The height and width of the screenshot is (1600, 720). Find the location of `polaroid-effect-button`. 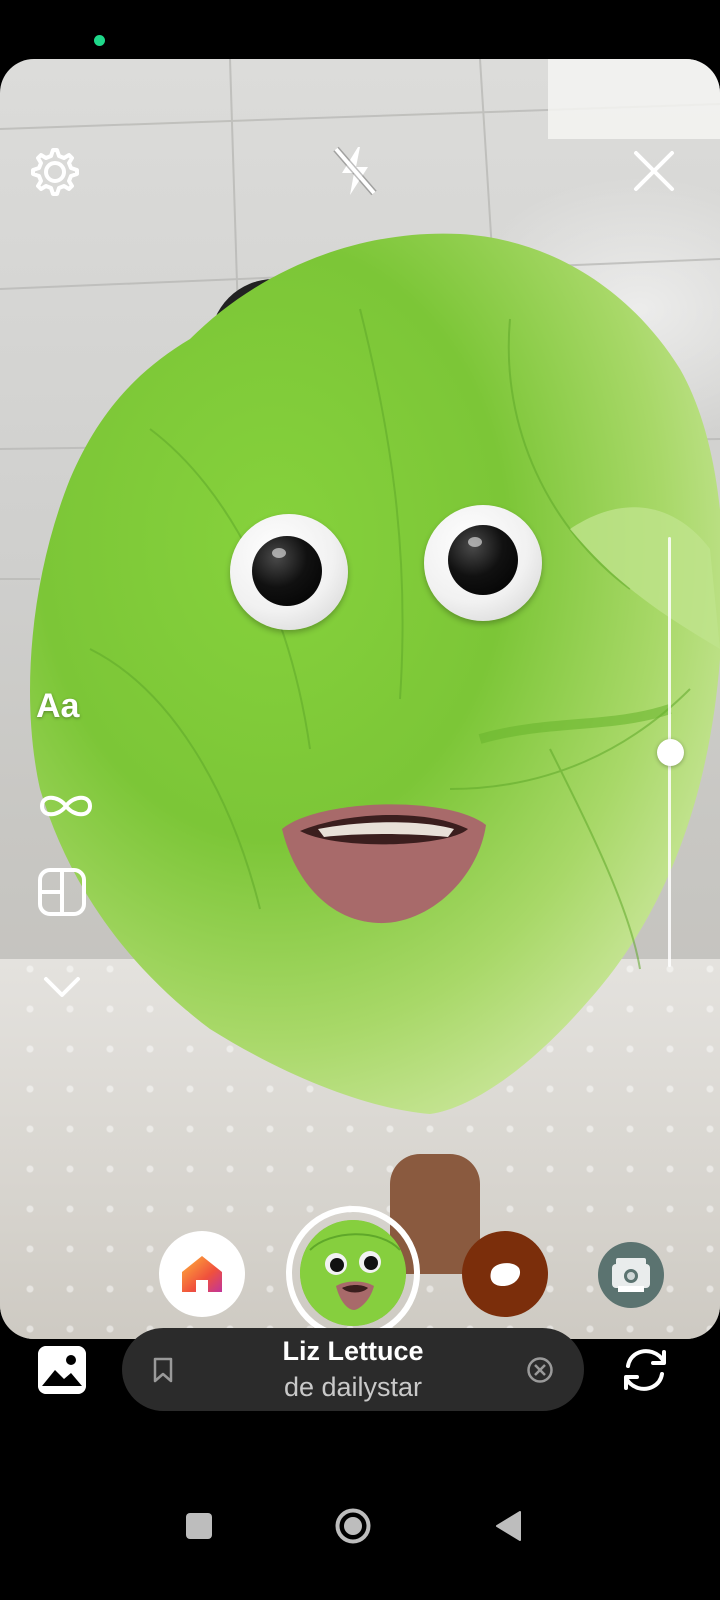

polaroid-effect-button is located at coordinates (631, 1275).